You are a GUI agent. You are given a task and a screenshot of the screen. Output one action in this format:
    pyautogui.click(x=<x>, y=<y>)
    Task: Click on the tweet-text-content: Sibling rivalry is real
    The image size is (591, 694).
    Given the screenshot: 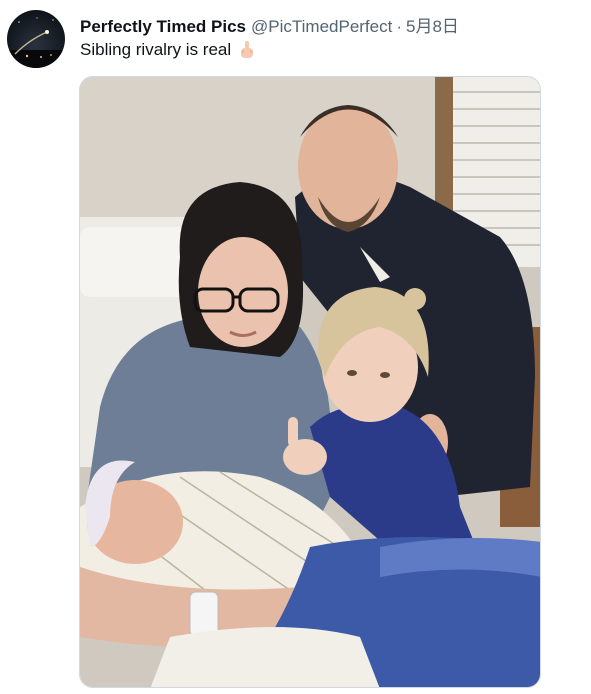 What is the action you would take?
    pyautogui.click(x=156, y=49)
    